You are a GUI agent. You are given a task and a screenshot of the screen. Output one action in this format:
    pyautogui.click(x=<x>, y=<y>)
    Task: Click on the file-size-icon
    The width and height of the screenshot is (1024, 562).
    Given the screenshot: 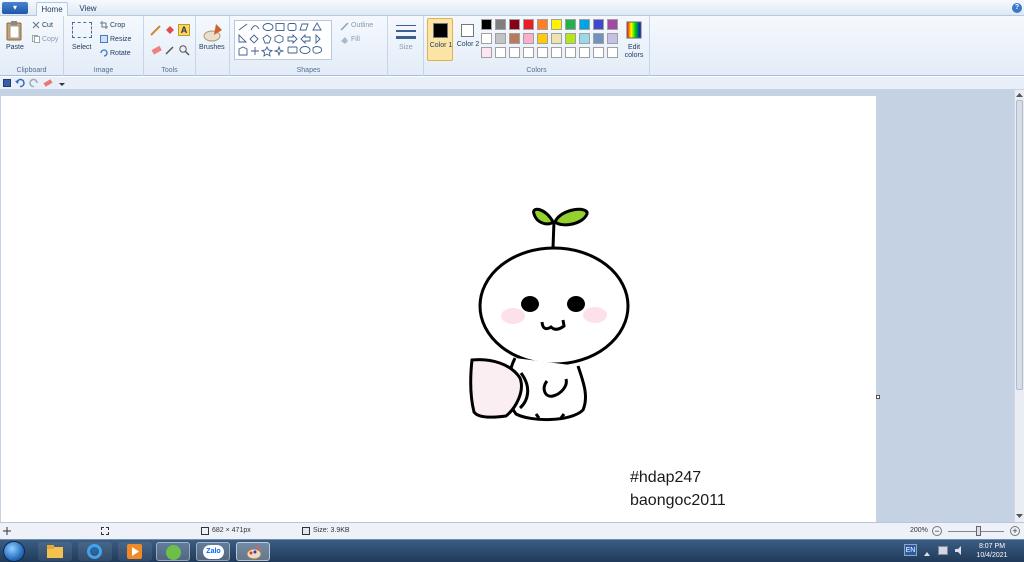 What is the action you would take?
    pyautogui.click(x=306, y=531)
    